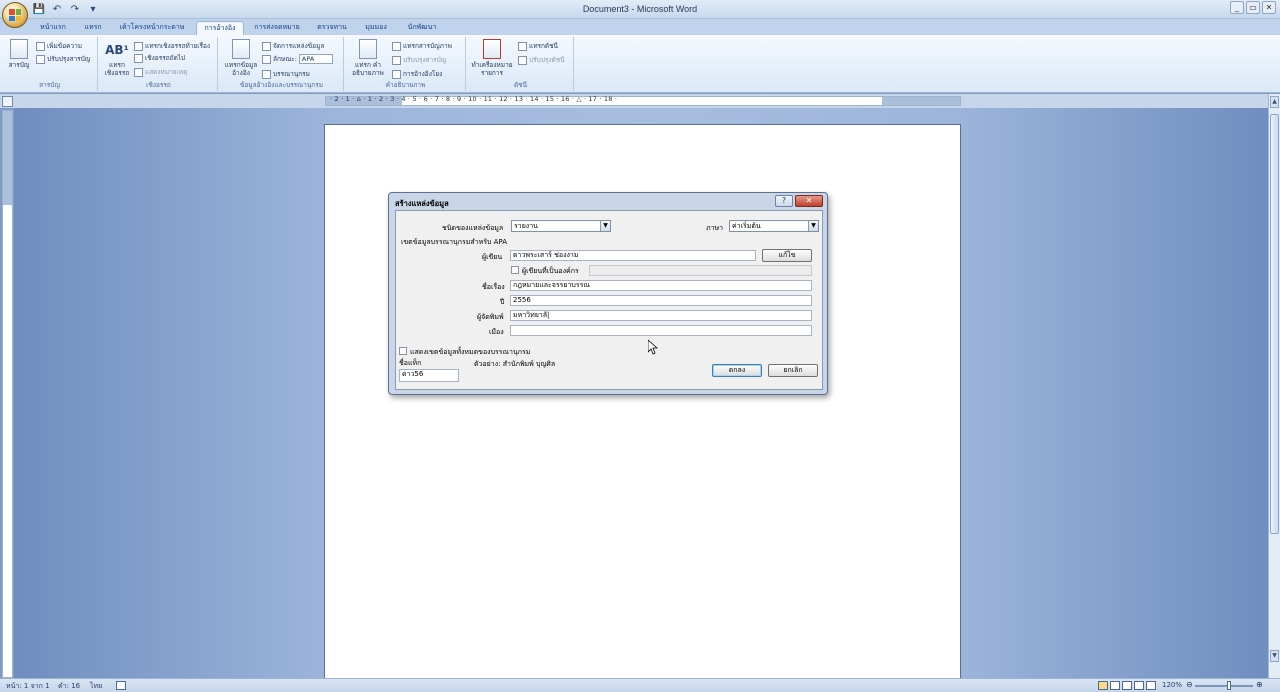 The width and height of the screenshot is (1280, 692). What do you see at coordinates (1103, 685) in the screenshot?
I see `print-layout-icon` at bounding box center [1103, 685].